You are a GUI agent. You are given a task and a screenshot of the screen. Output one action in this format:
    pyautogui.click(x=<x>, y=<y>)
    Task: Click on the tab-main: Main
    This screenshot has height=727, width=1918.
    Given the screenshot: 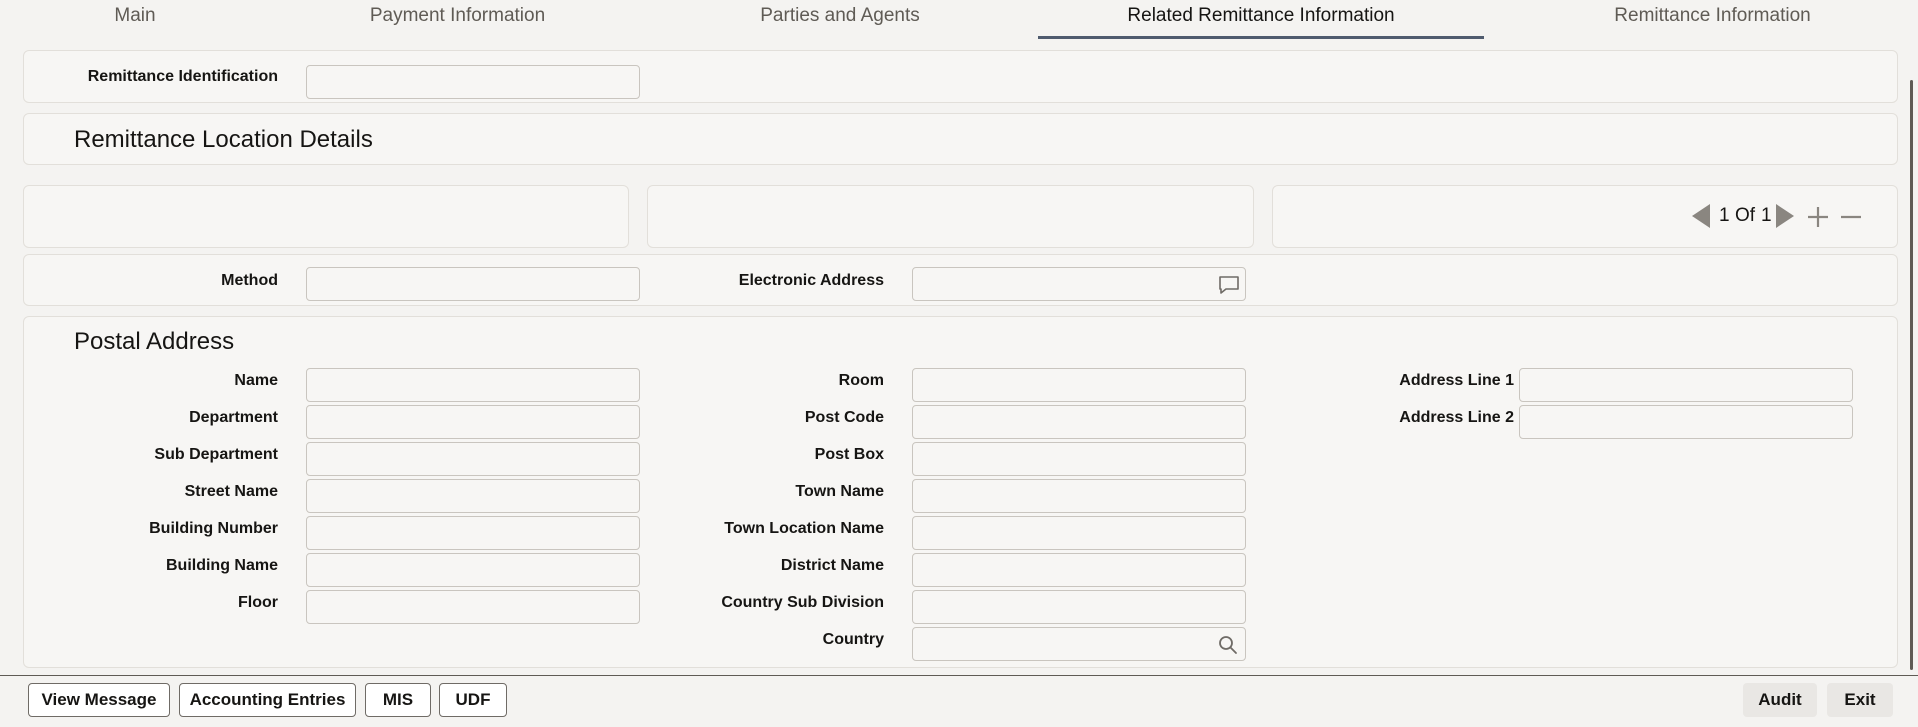 What is the action you would take?
    pyautogui.click(x=135, y=18)
    